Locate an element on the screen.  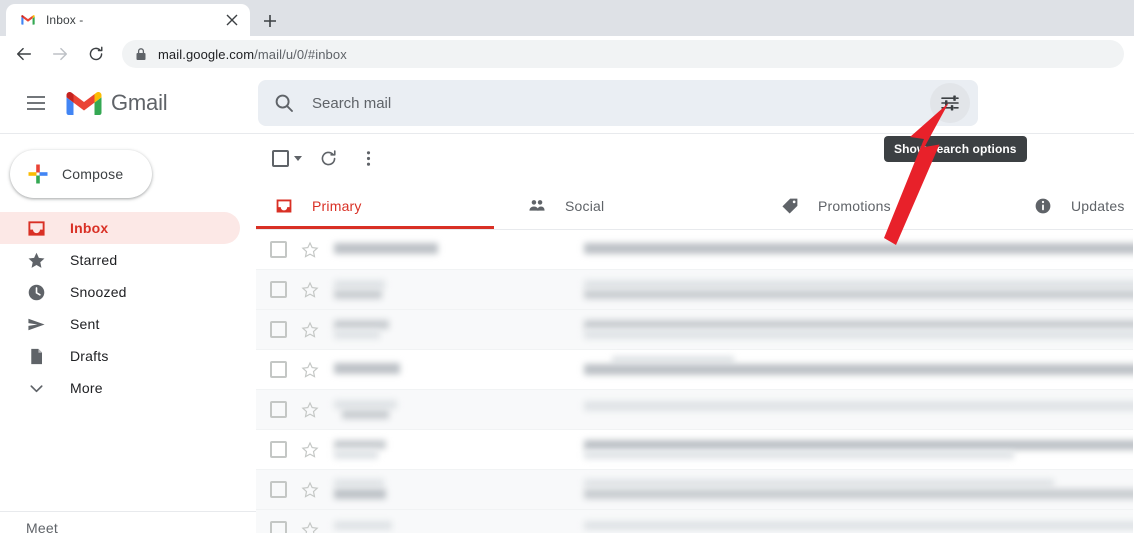
gmail-favicon-icon is located at coordinates (28, 20).